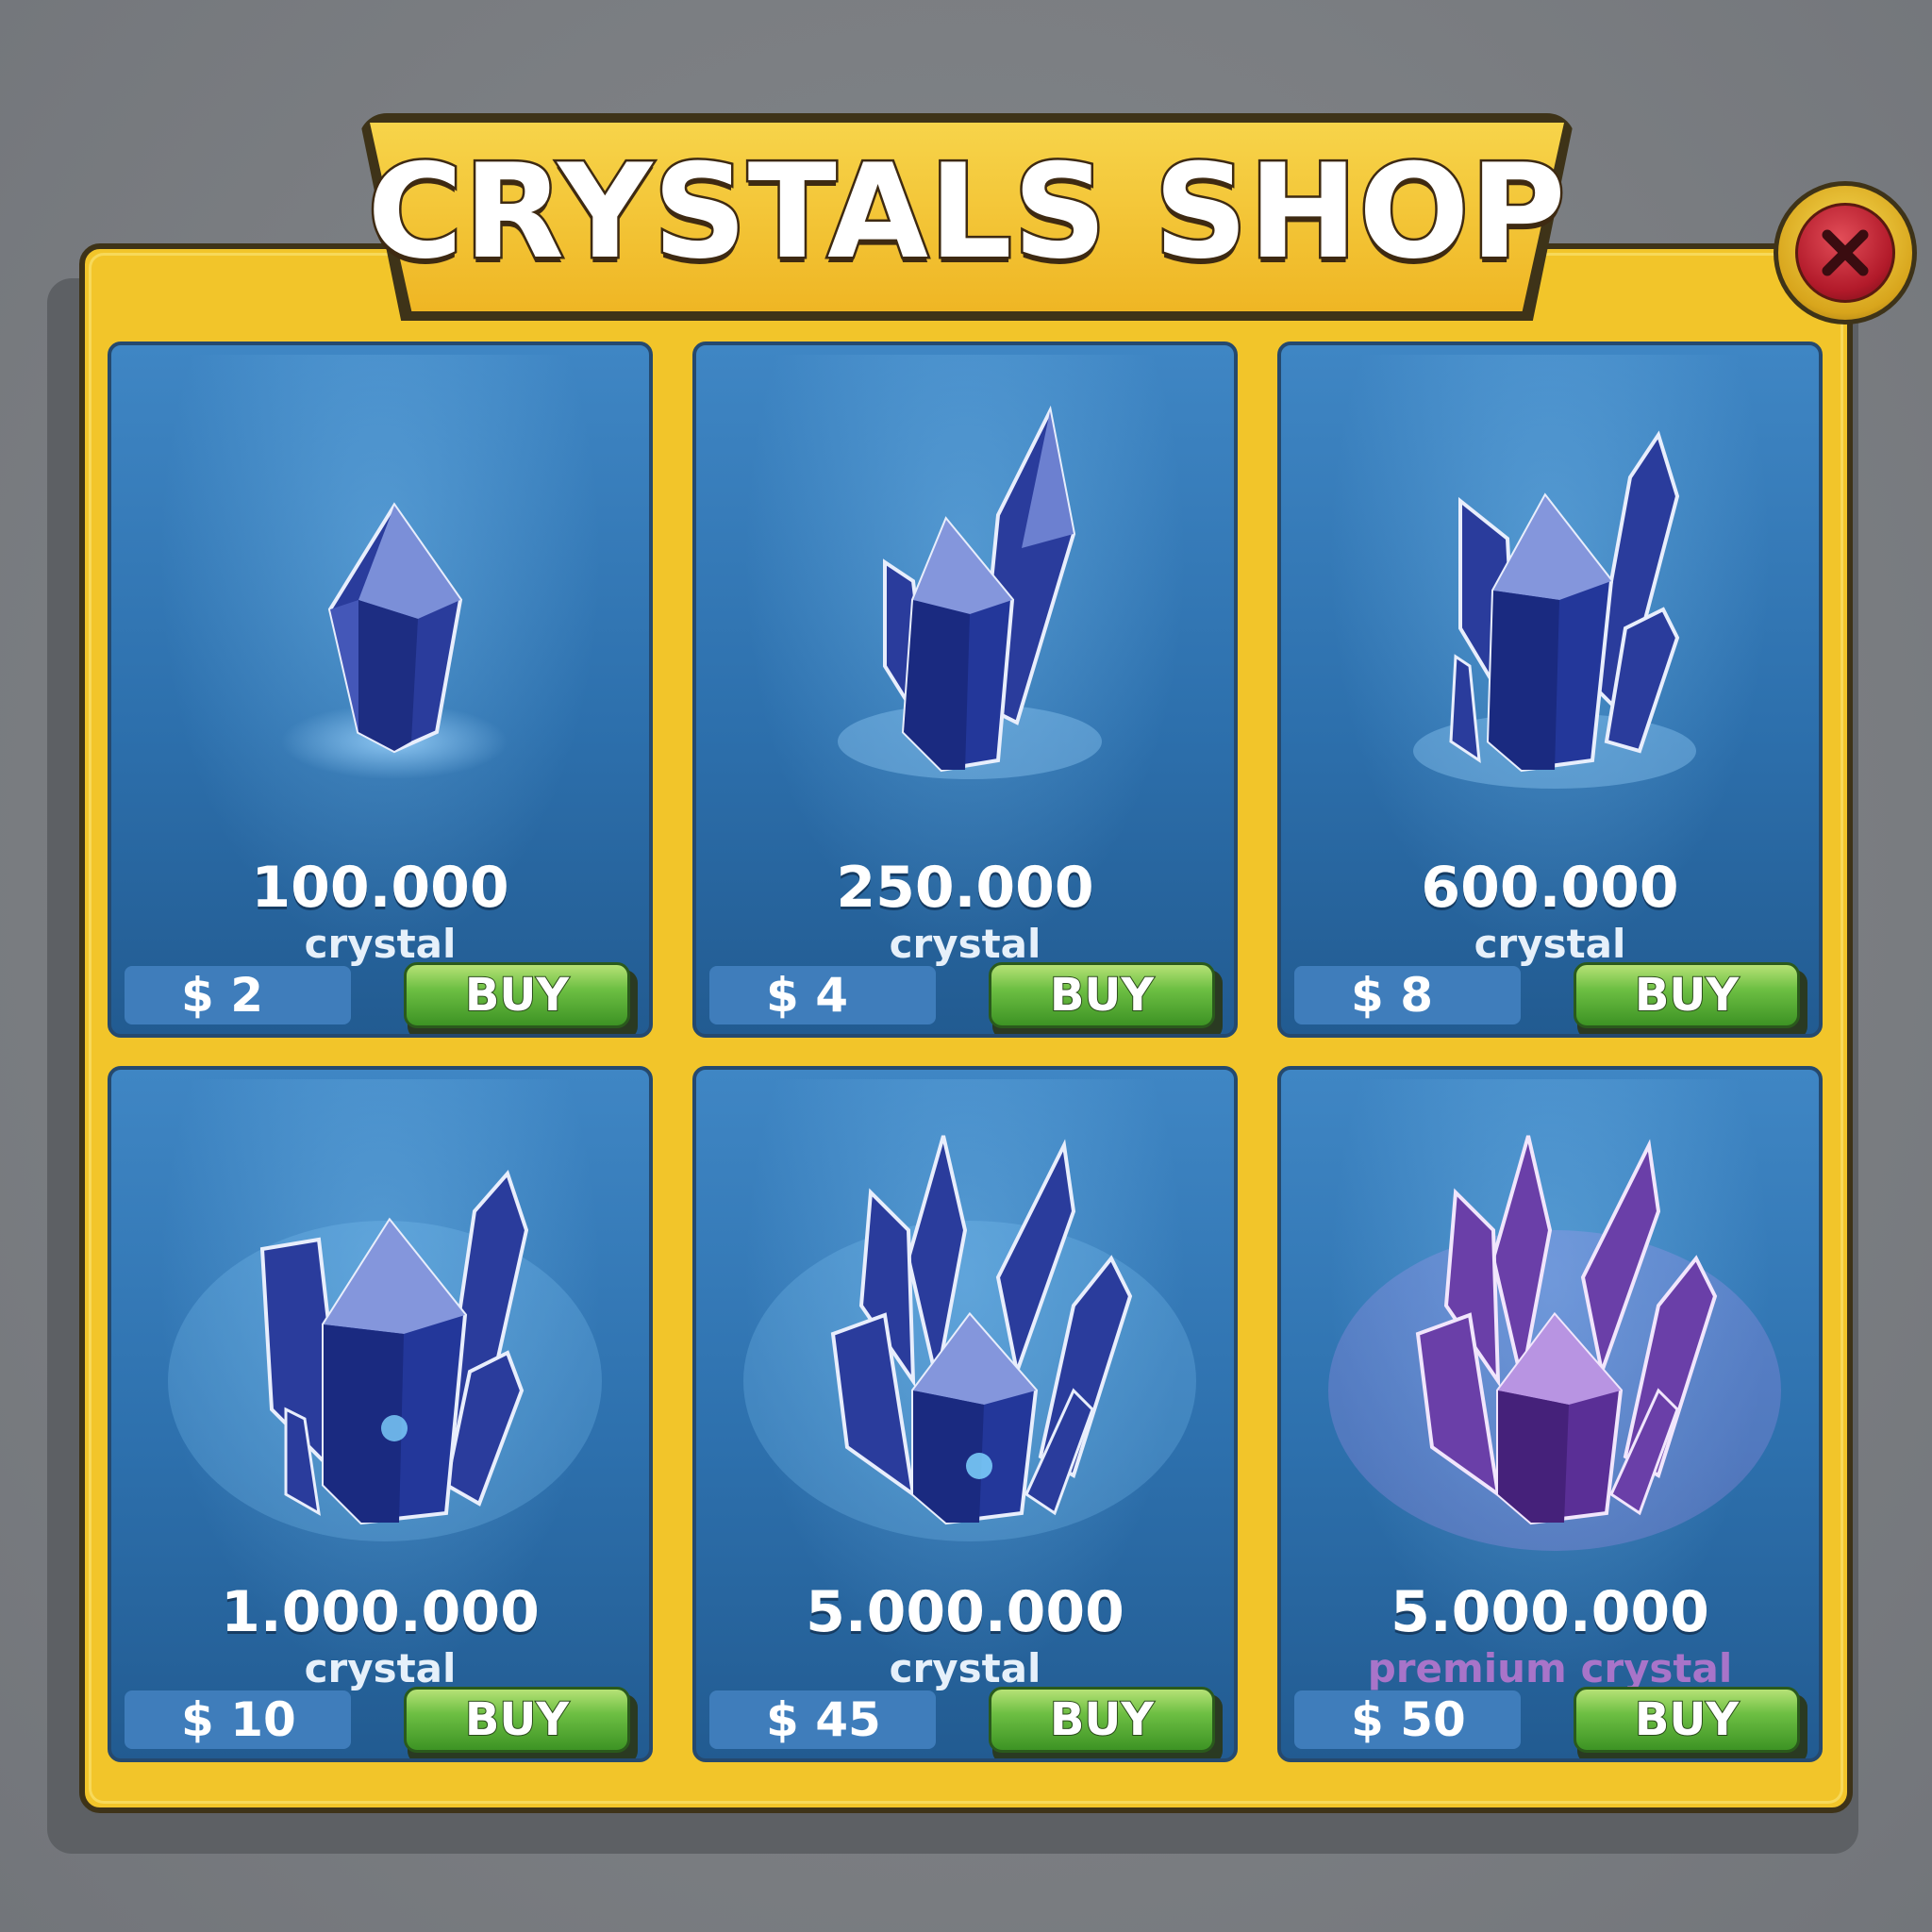  I want to click on price-value: 50, so click(1433, 1719).